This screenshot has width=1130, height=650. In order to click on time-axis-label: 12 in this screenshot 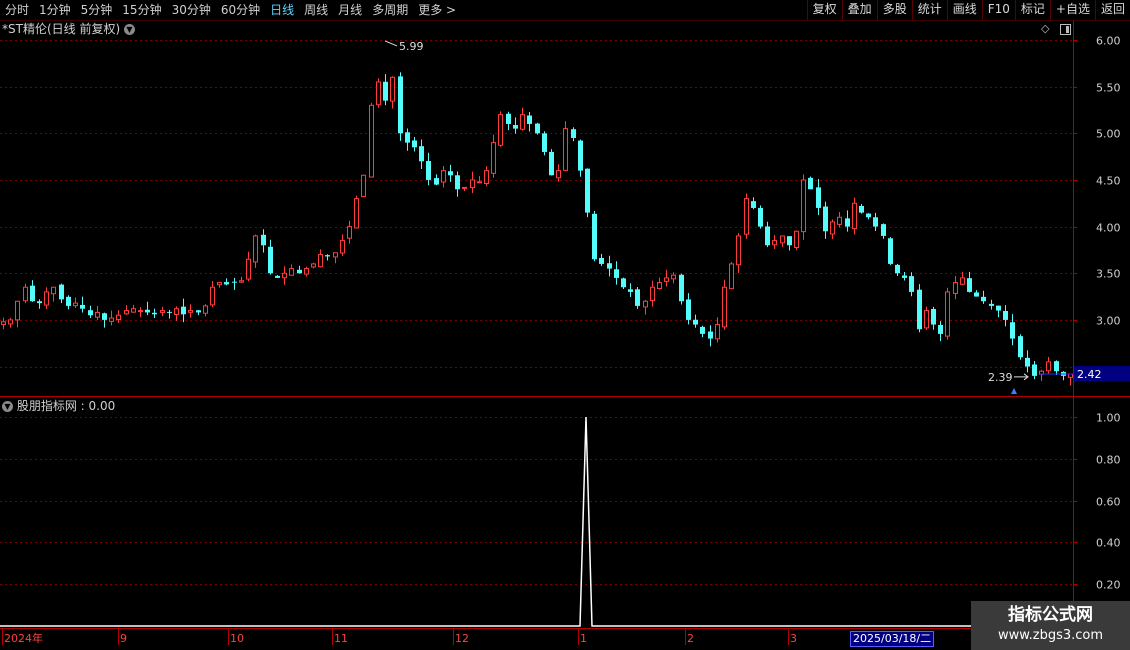, I will do `click(462, 638)`.